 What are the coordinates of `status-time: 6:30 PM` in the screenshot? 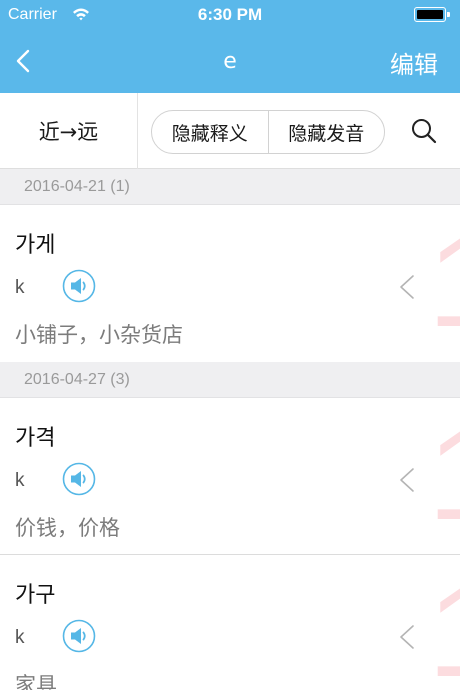 It's located at (230, 14).